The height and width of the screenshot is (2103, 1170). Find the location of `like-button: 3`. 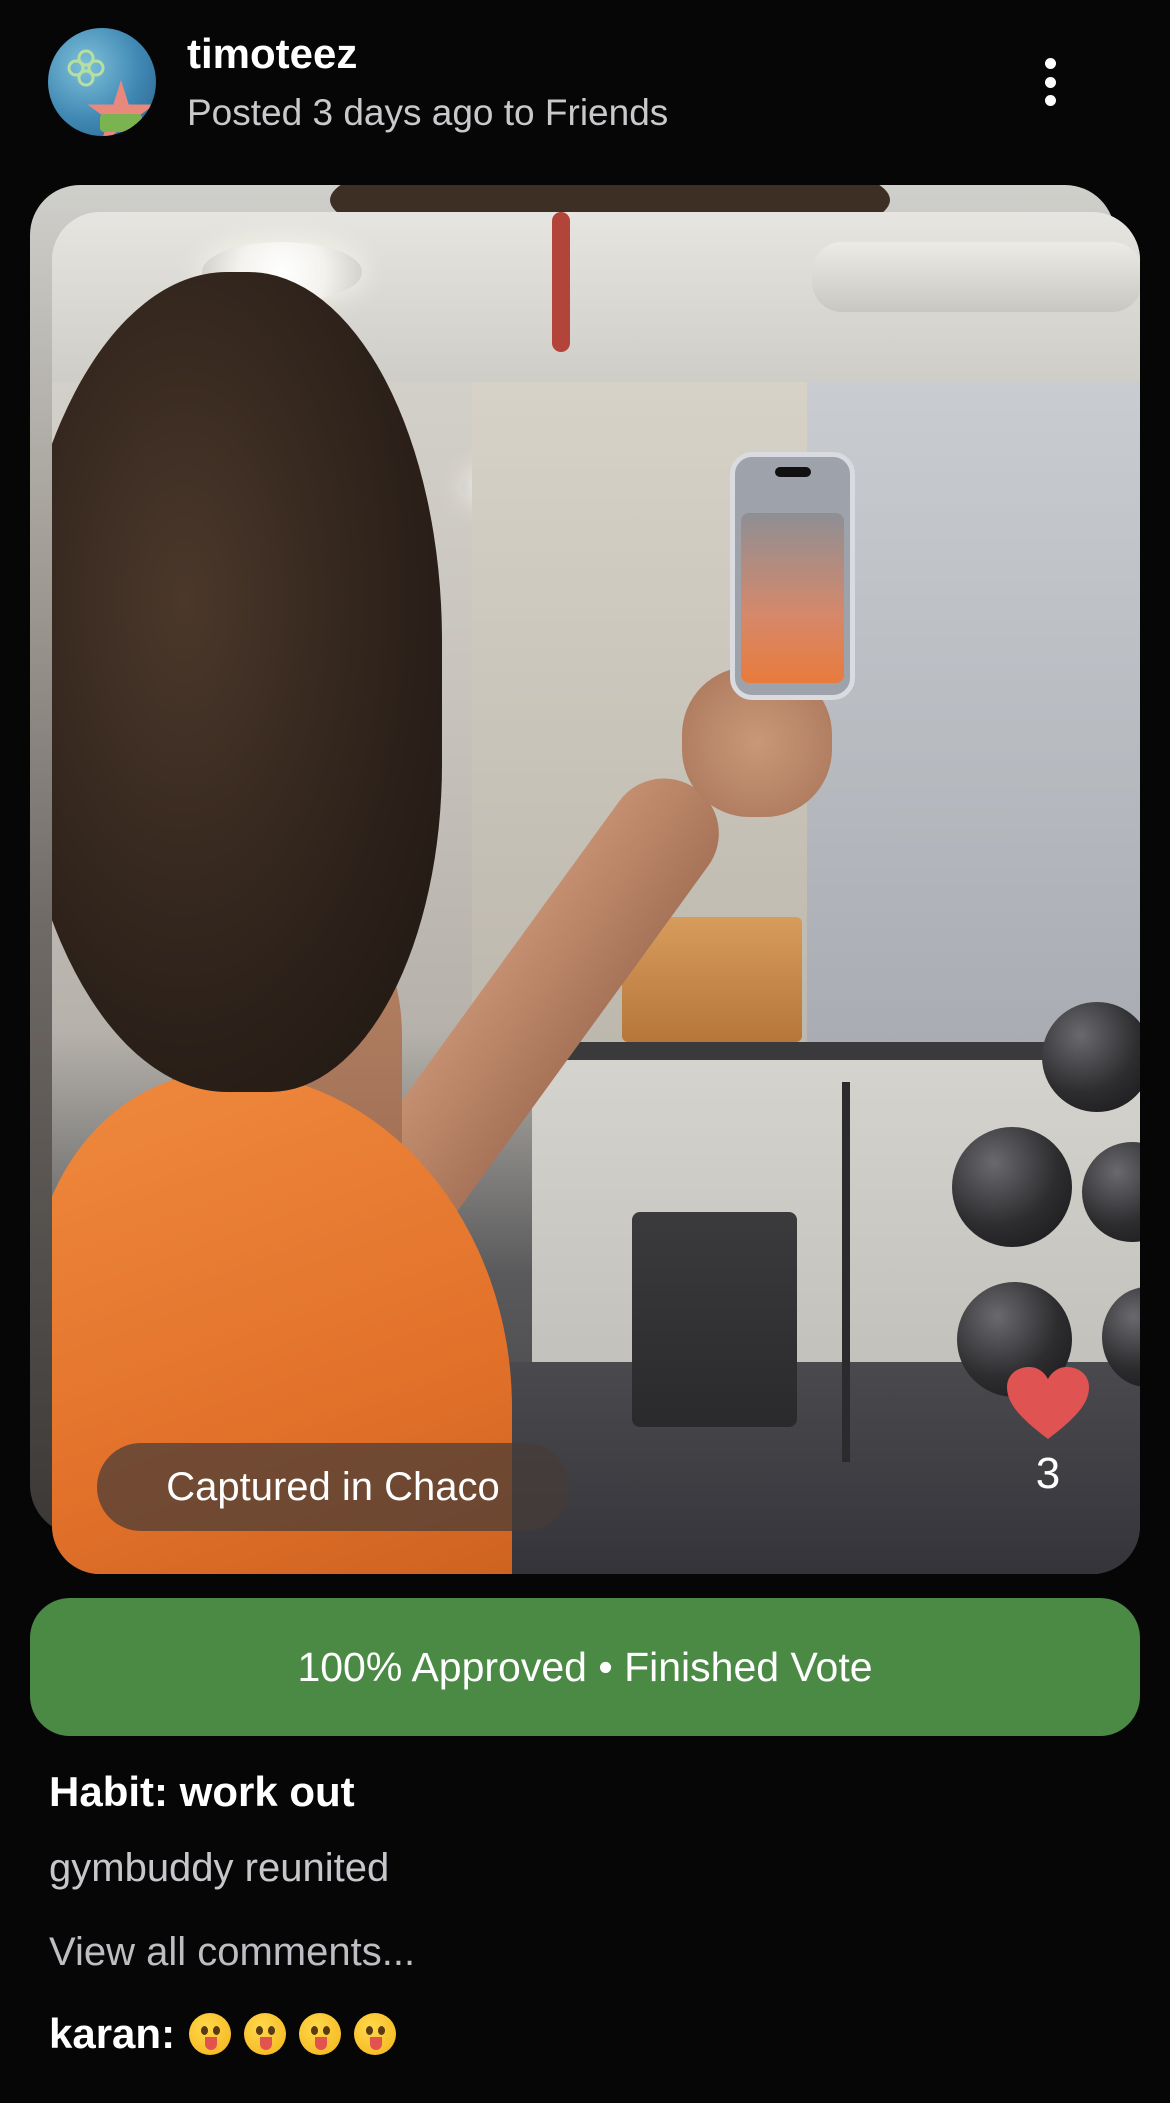

like-button: 3 is located at coordinates (1048, 1437).